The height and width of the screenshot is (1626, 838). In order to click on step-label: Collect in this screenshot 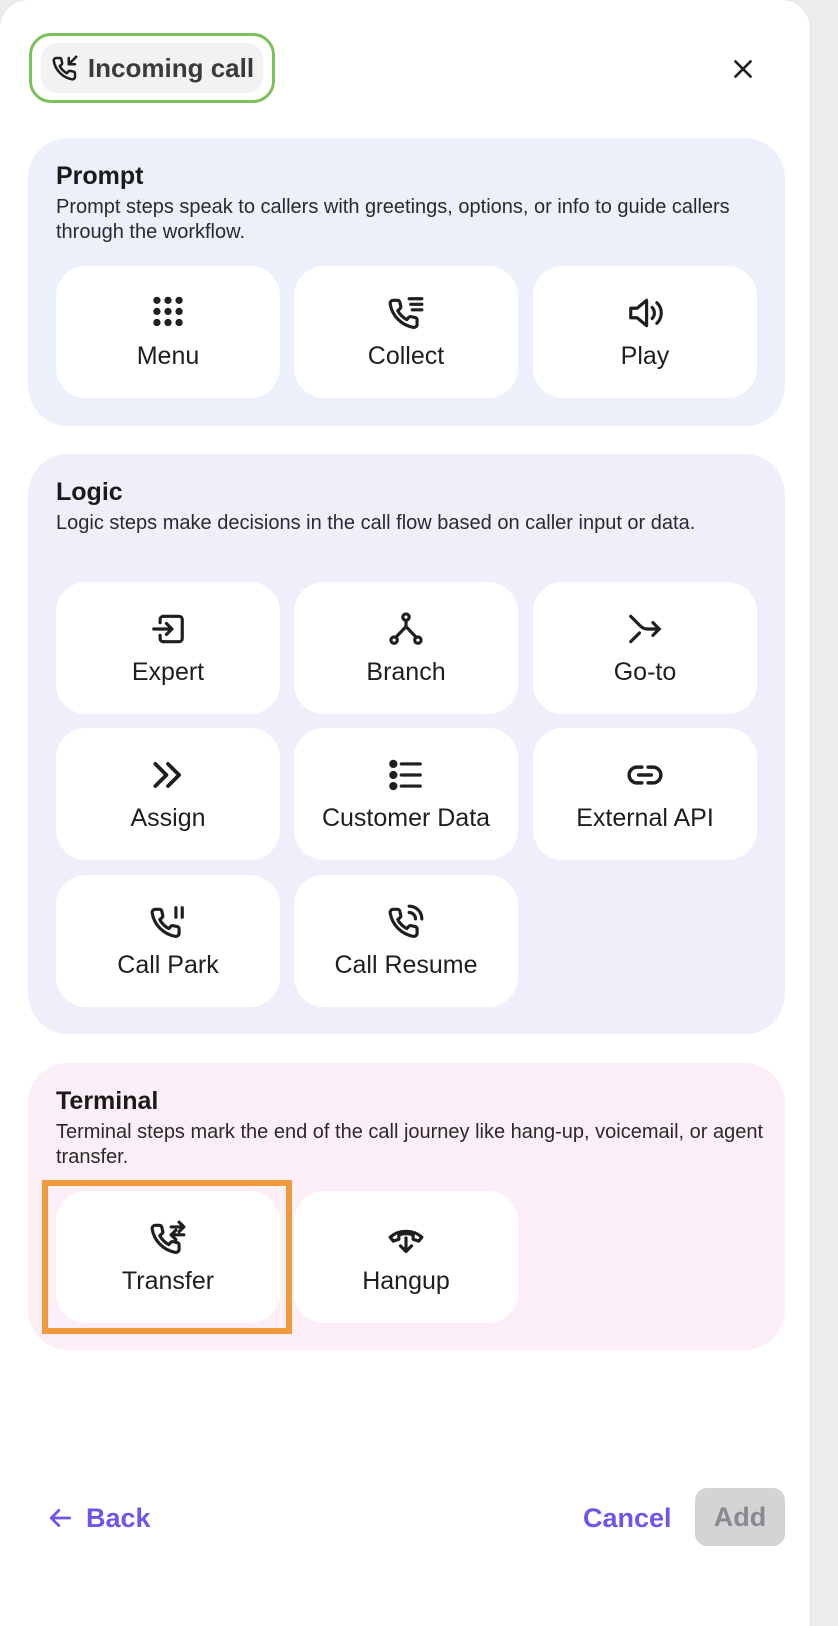, I will do `click(406, 355)`.